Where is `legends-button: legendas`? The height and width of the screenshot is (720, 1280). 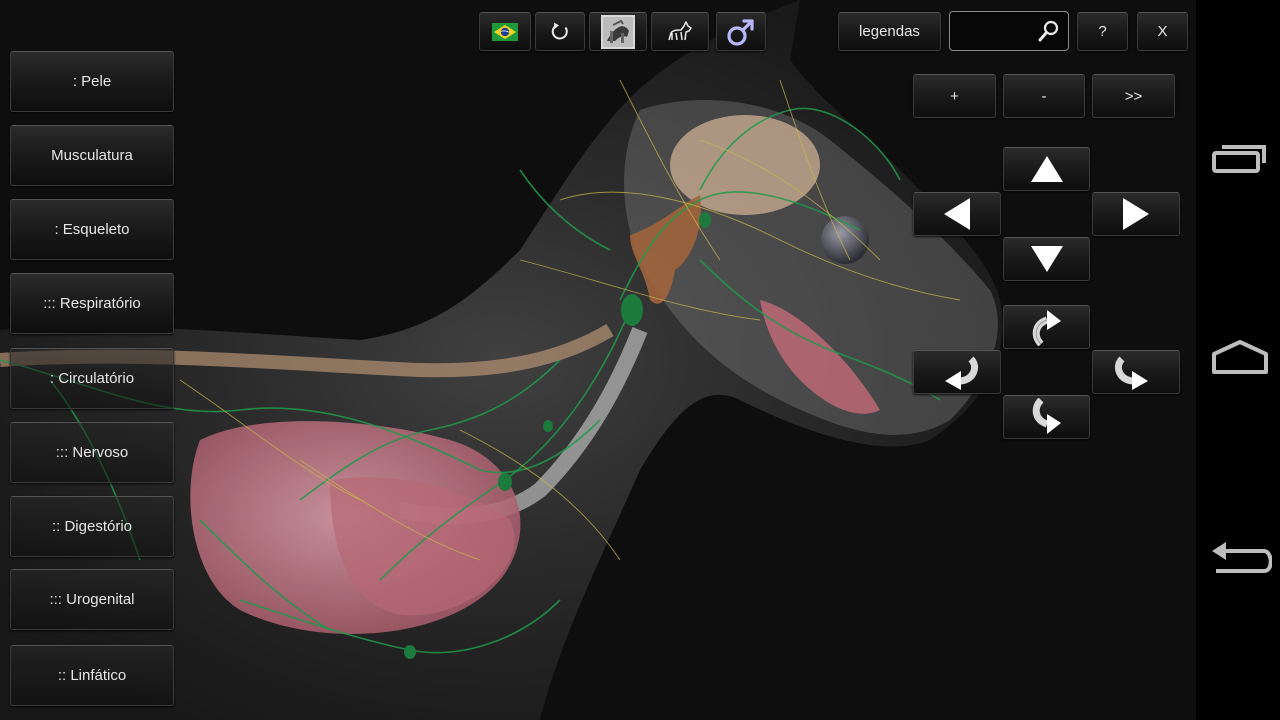 legends-button: legendas is located at coordinates (889, 31).